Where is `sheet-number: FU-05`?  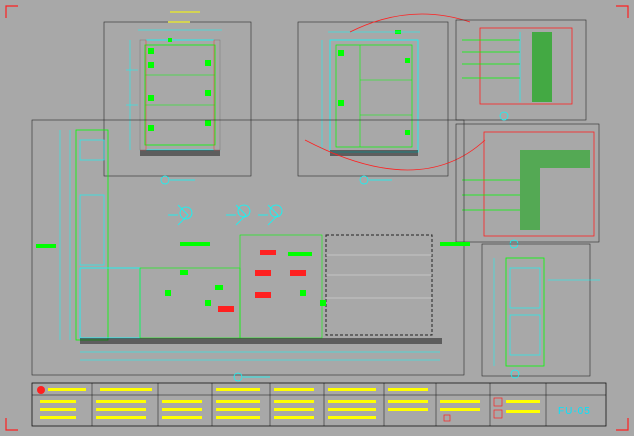
sheet-number: FU-05 is located at coordinates (574, 411).